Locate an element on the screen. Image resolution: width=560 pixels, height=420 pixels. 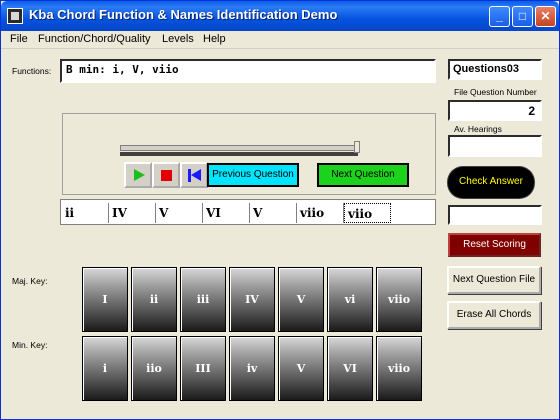
play-button is located at coordinates (138, 175).